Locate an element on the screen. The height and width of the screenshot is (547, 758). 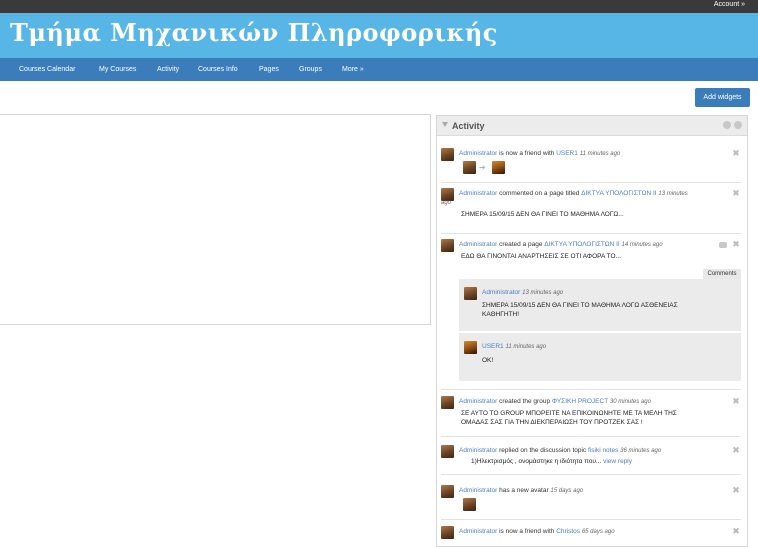
target-link: ΦΥΣΙΚΗ PROJECT is located at coordinates (580, 401).